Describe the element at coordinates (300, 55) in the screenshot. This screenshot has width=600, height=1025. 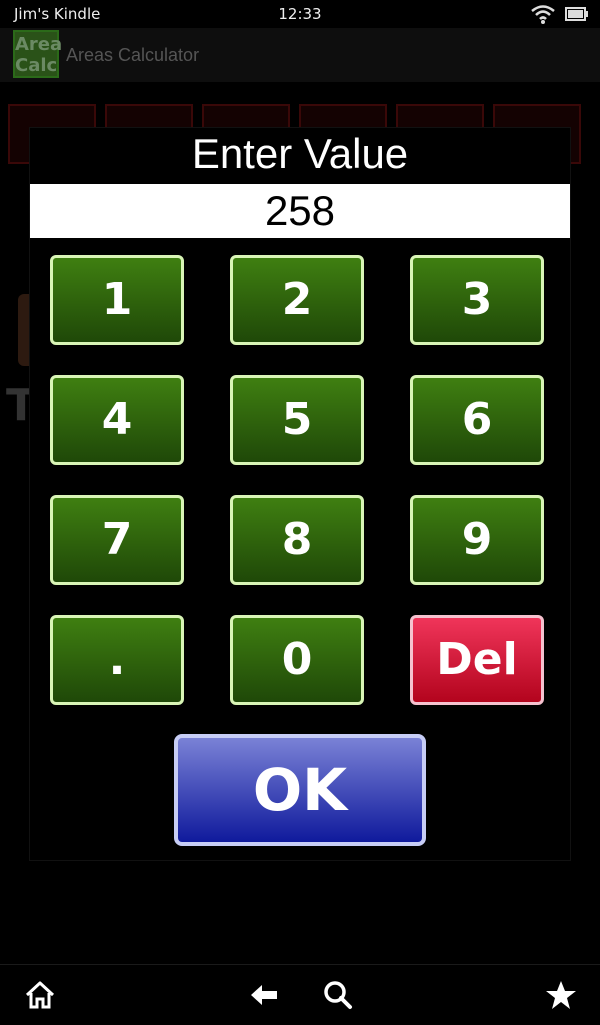
I see `app-bar: Area Calc Areas Calculator` at that location.